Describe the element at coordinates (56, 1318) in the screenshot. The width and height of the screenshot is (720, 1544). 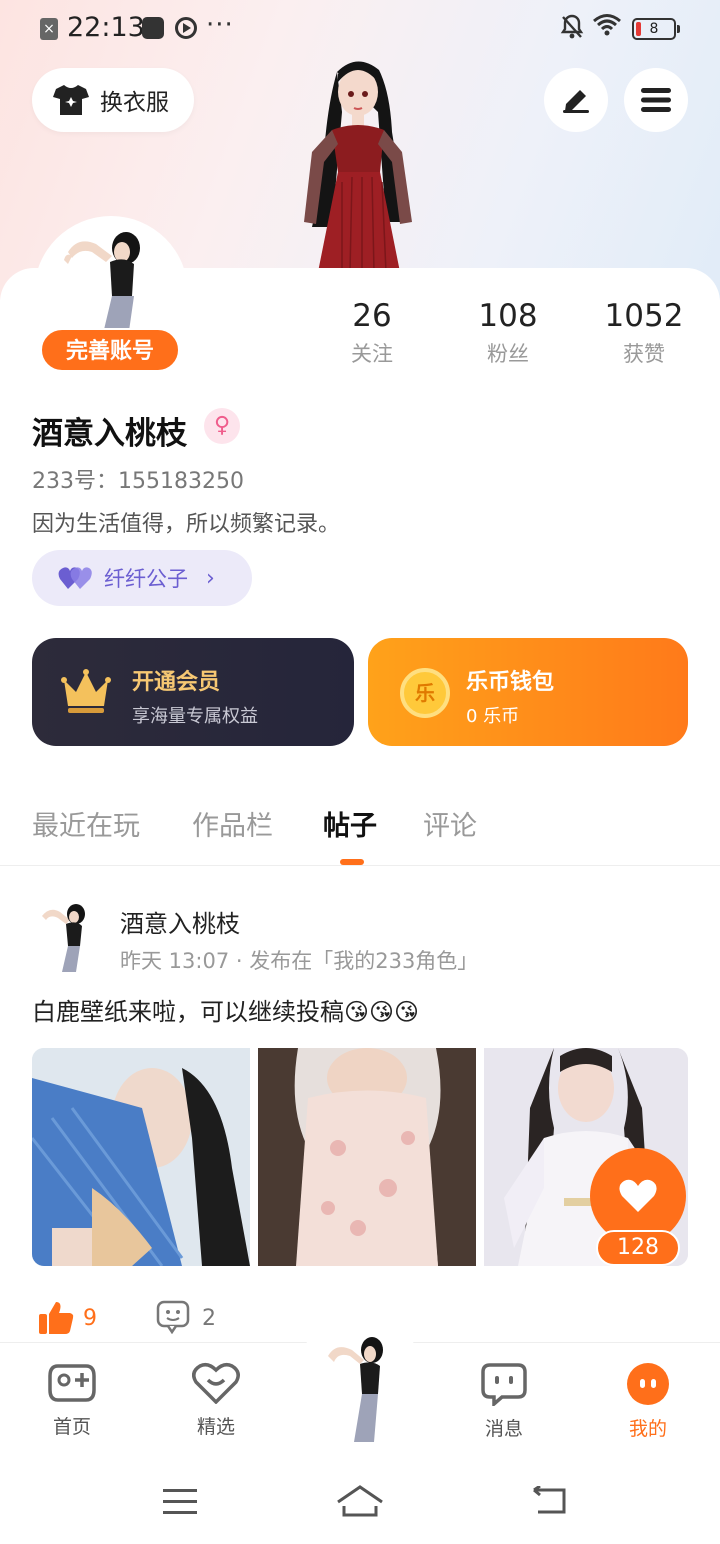
I see `thumbs-up-icon` at that location.